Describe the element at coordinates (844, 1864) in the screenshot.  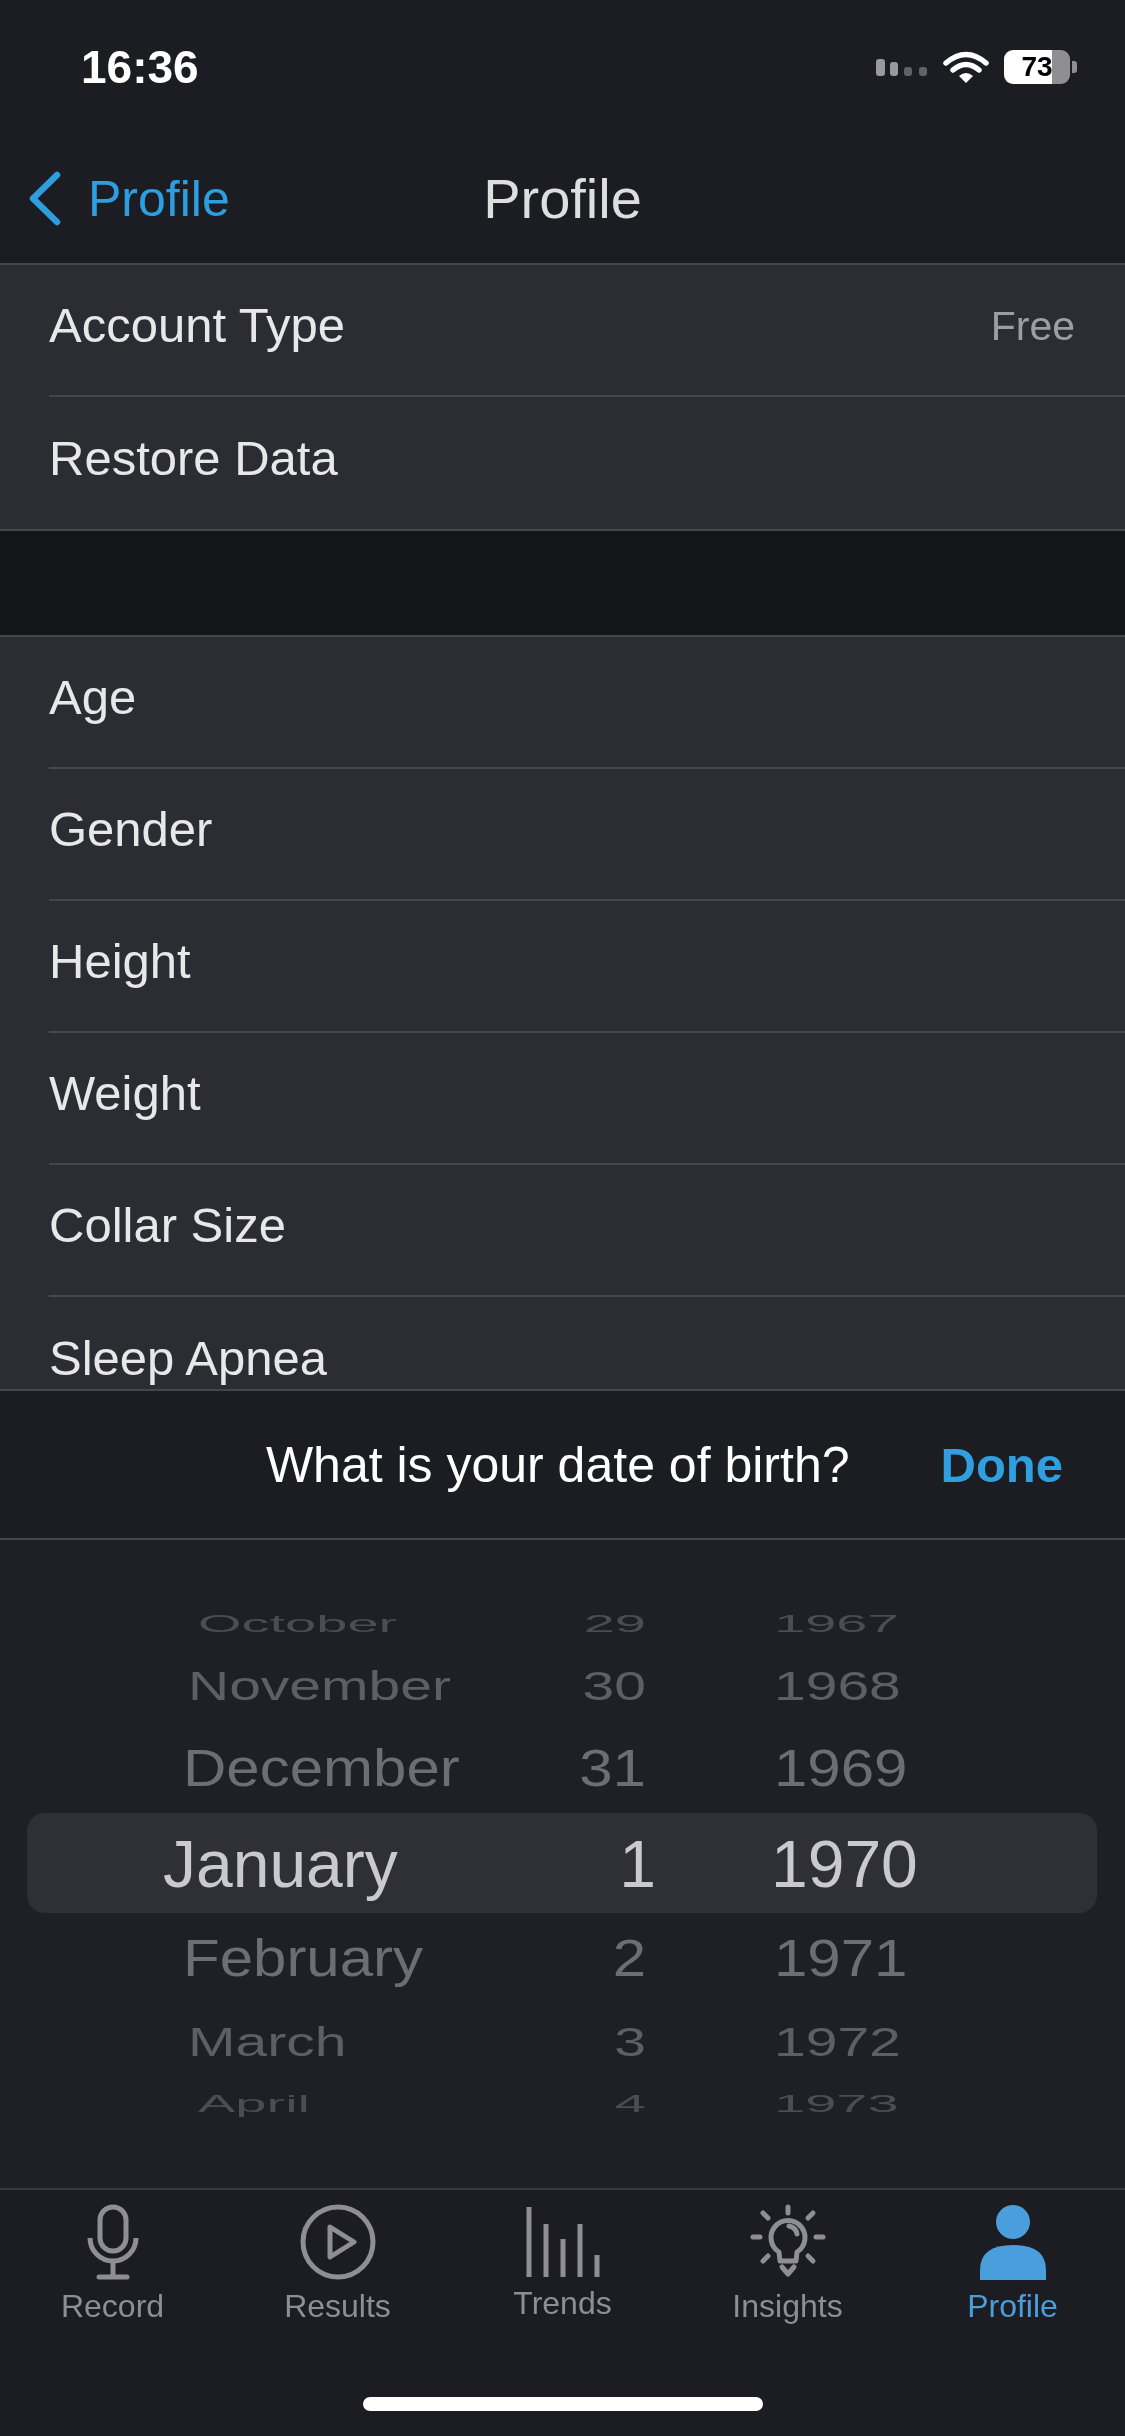
I see `picker-year-option: 1970` at that location.